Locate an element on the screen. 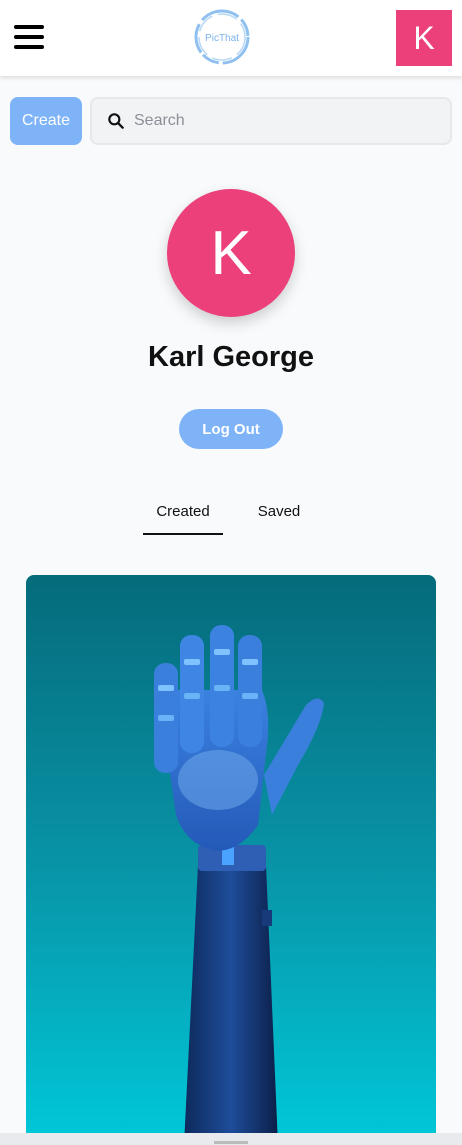 The height and width of the screenshot is (1145, 462). search-icon is located at coordinates (116, 121).